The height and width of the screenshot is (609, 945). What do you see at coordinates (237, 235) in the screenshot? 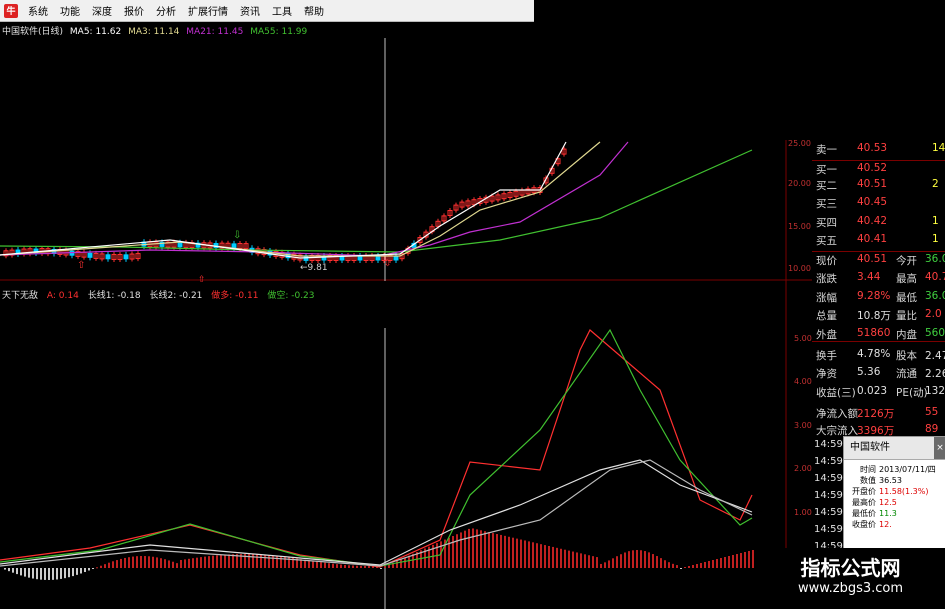
I see `buy-signal-icon: ⇩` at bounding box center [237, 235].